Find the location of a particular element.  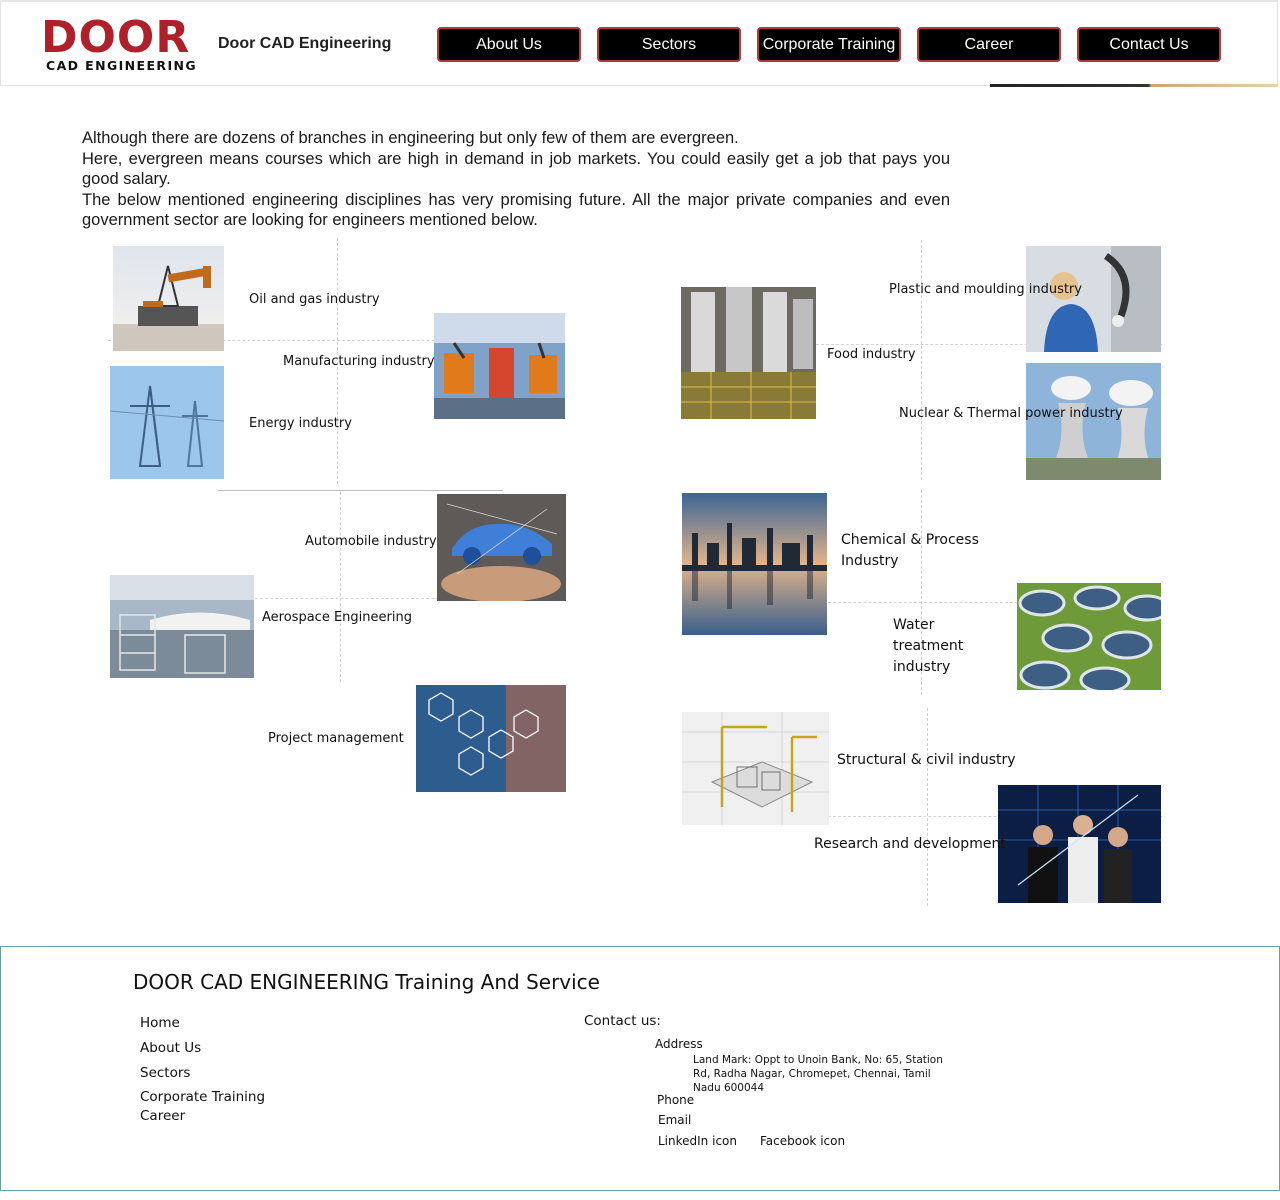

nav-about-us-button: About Us is located at coordinates (509, 44).